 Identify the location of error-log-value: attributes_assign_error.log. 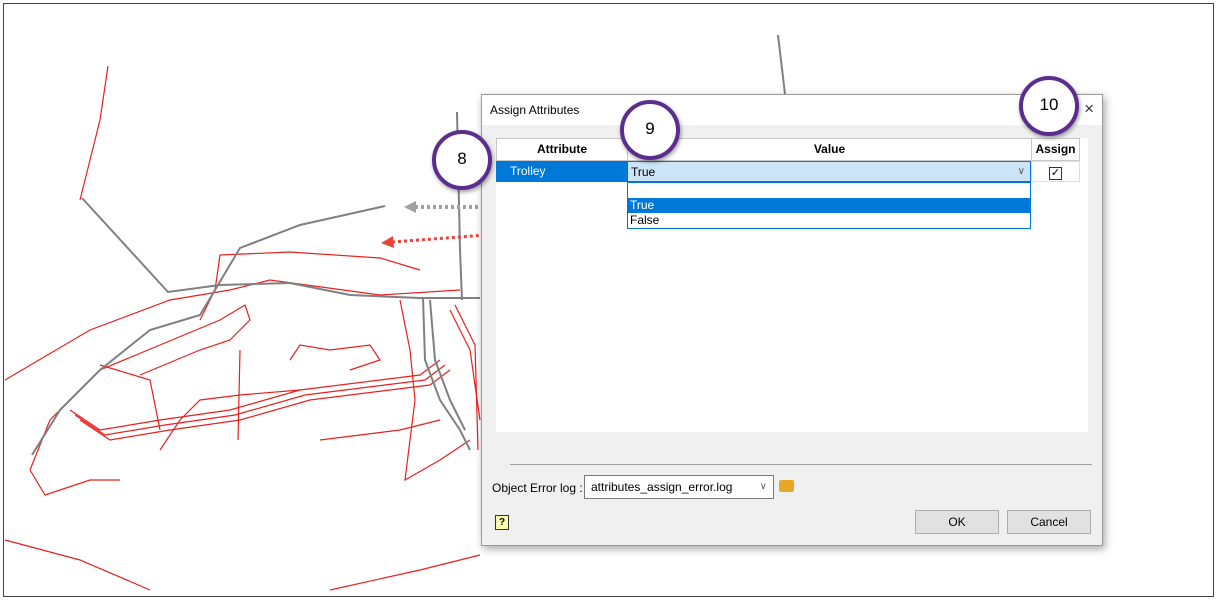
(662, 487).